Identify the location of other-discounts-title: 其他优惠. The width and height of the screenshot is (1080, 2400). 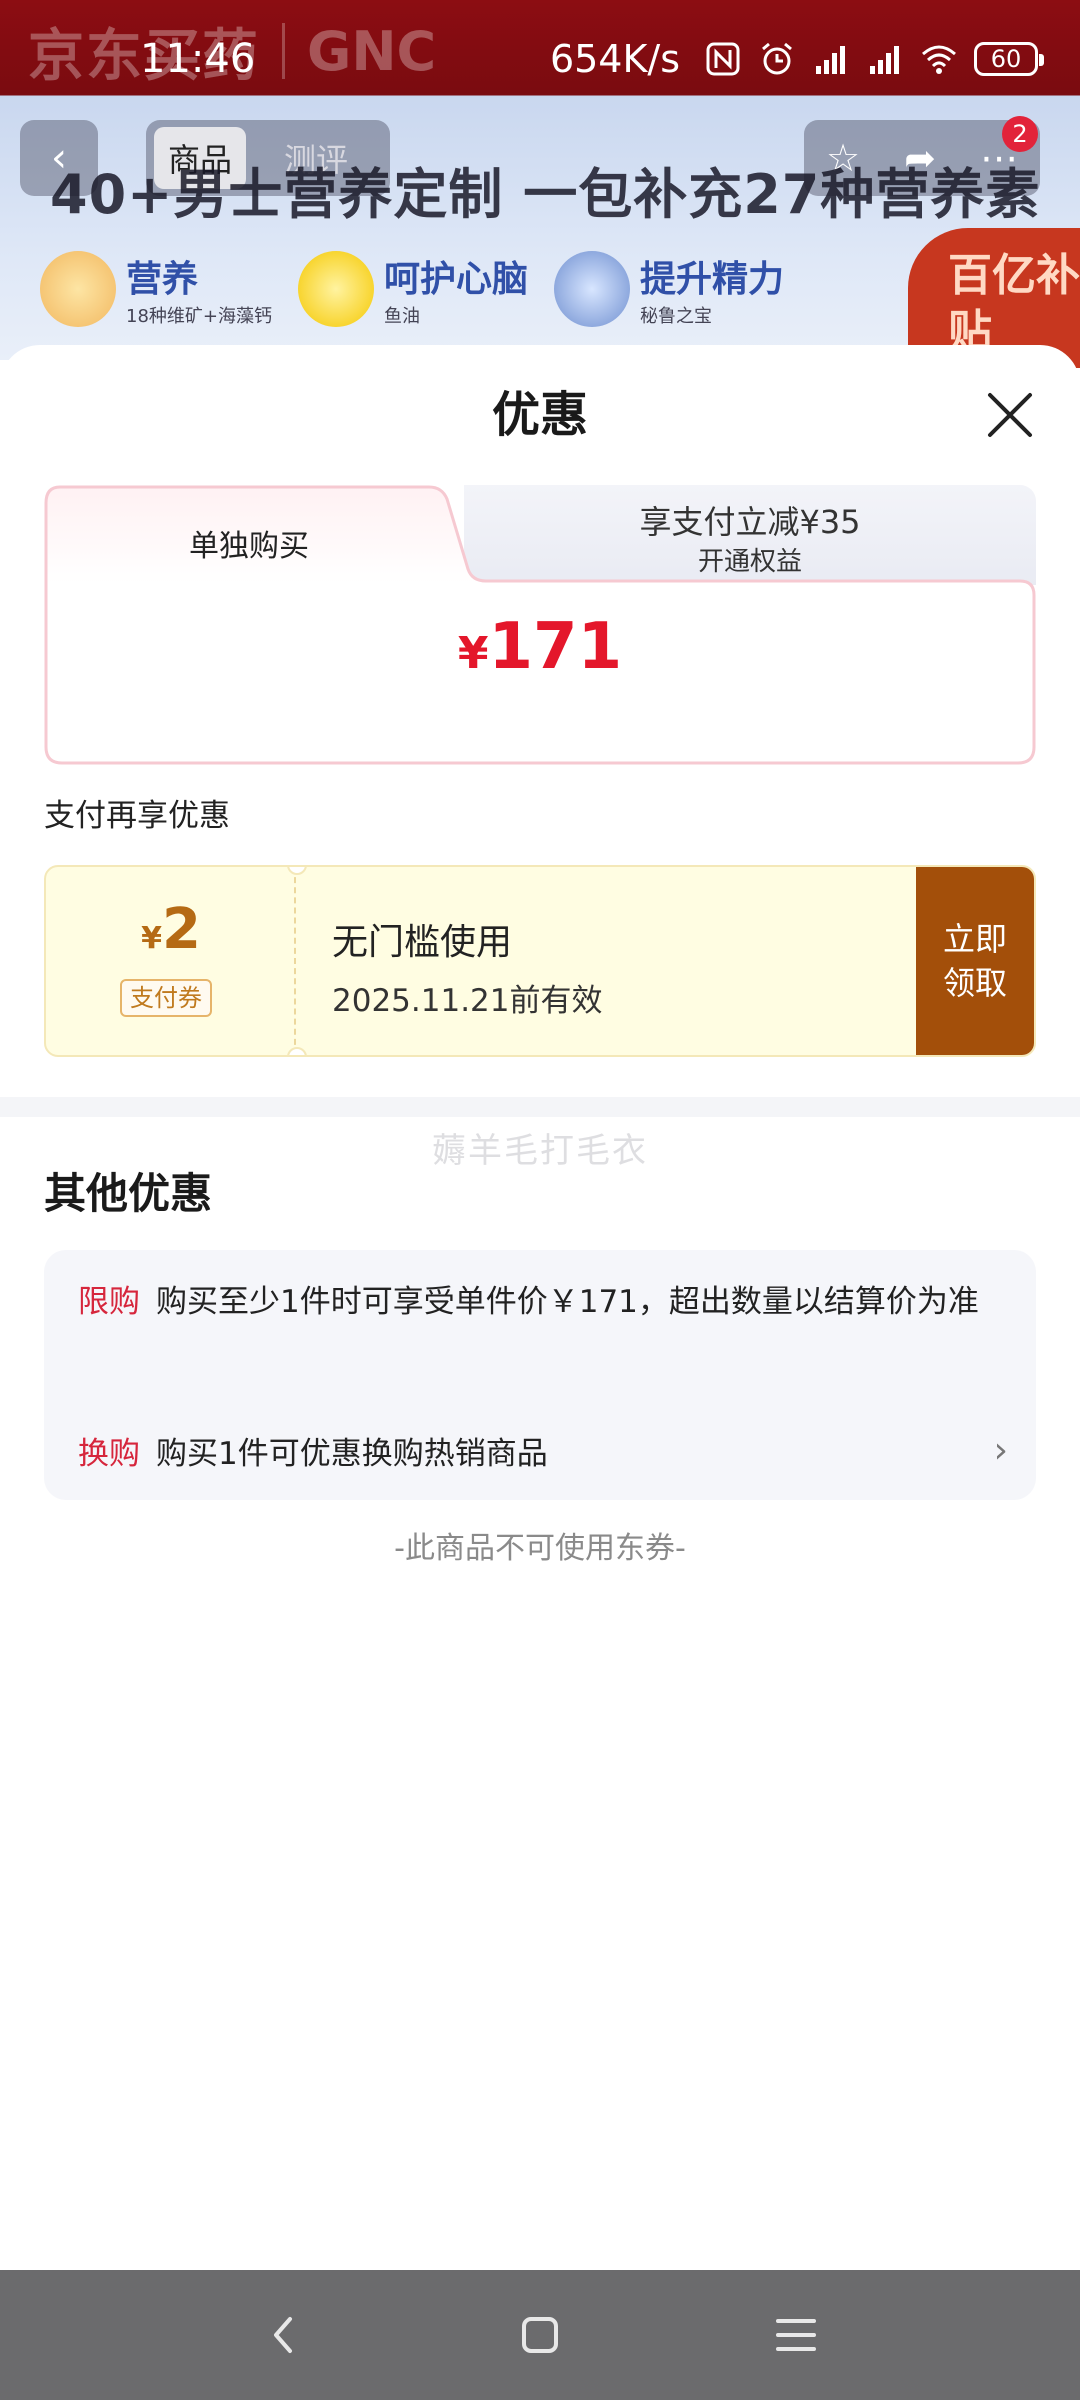
(128, 1193).